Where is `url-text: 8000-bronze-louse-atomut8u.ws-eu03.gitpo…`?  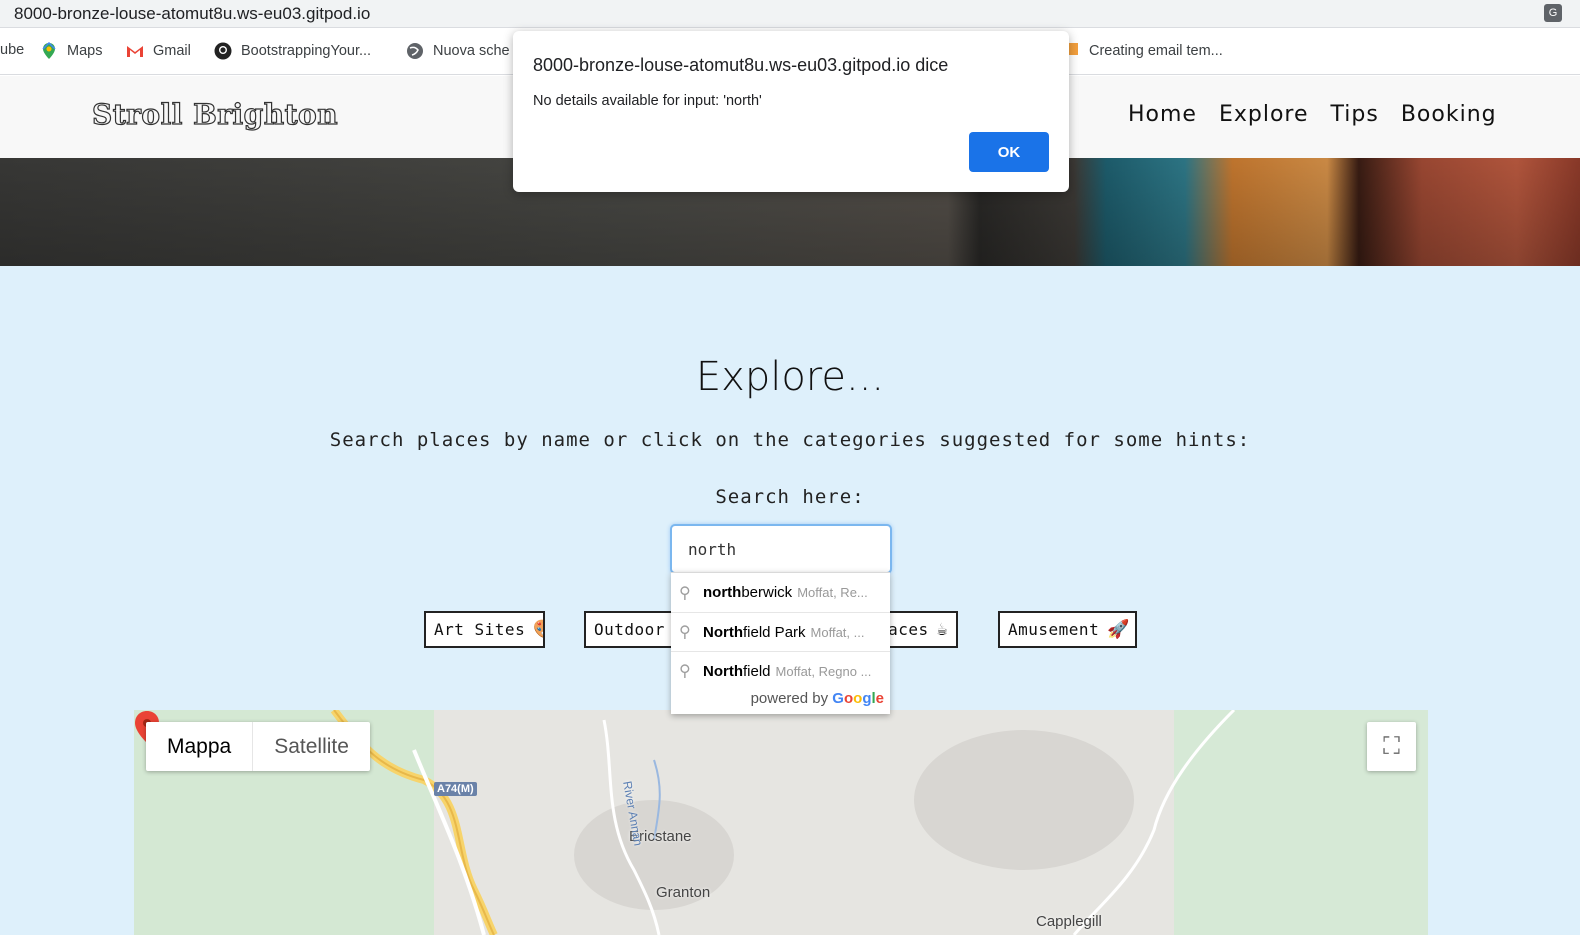
url-text: 8000-bronze-louse-atomut8u.ws-eu03.gitpo… is located at coordinates (192, 14).